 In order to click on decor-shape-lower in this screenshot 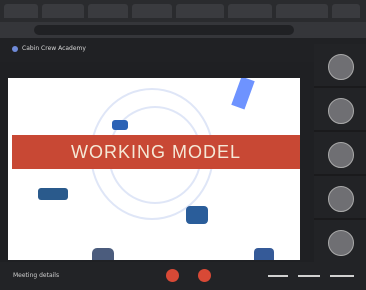, I will do `click(197, 215)`.